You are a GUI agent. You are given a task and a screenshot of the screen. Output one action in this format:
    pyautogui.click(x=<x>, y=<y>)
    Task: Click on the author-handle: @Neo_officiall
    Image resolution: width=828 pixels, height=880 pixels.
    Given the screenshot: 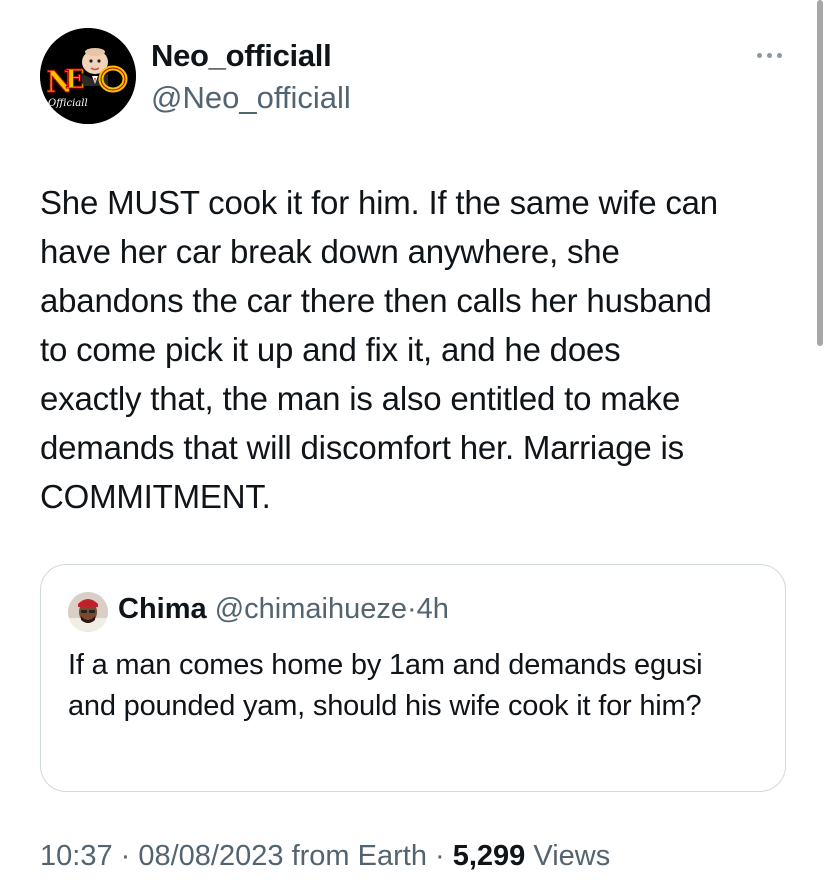 What is the action you would take?
    pyautogui.click(x=251, y=98)
    